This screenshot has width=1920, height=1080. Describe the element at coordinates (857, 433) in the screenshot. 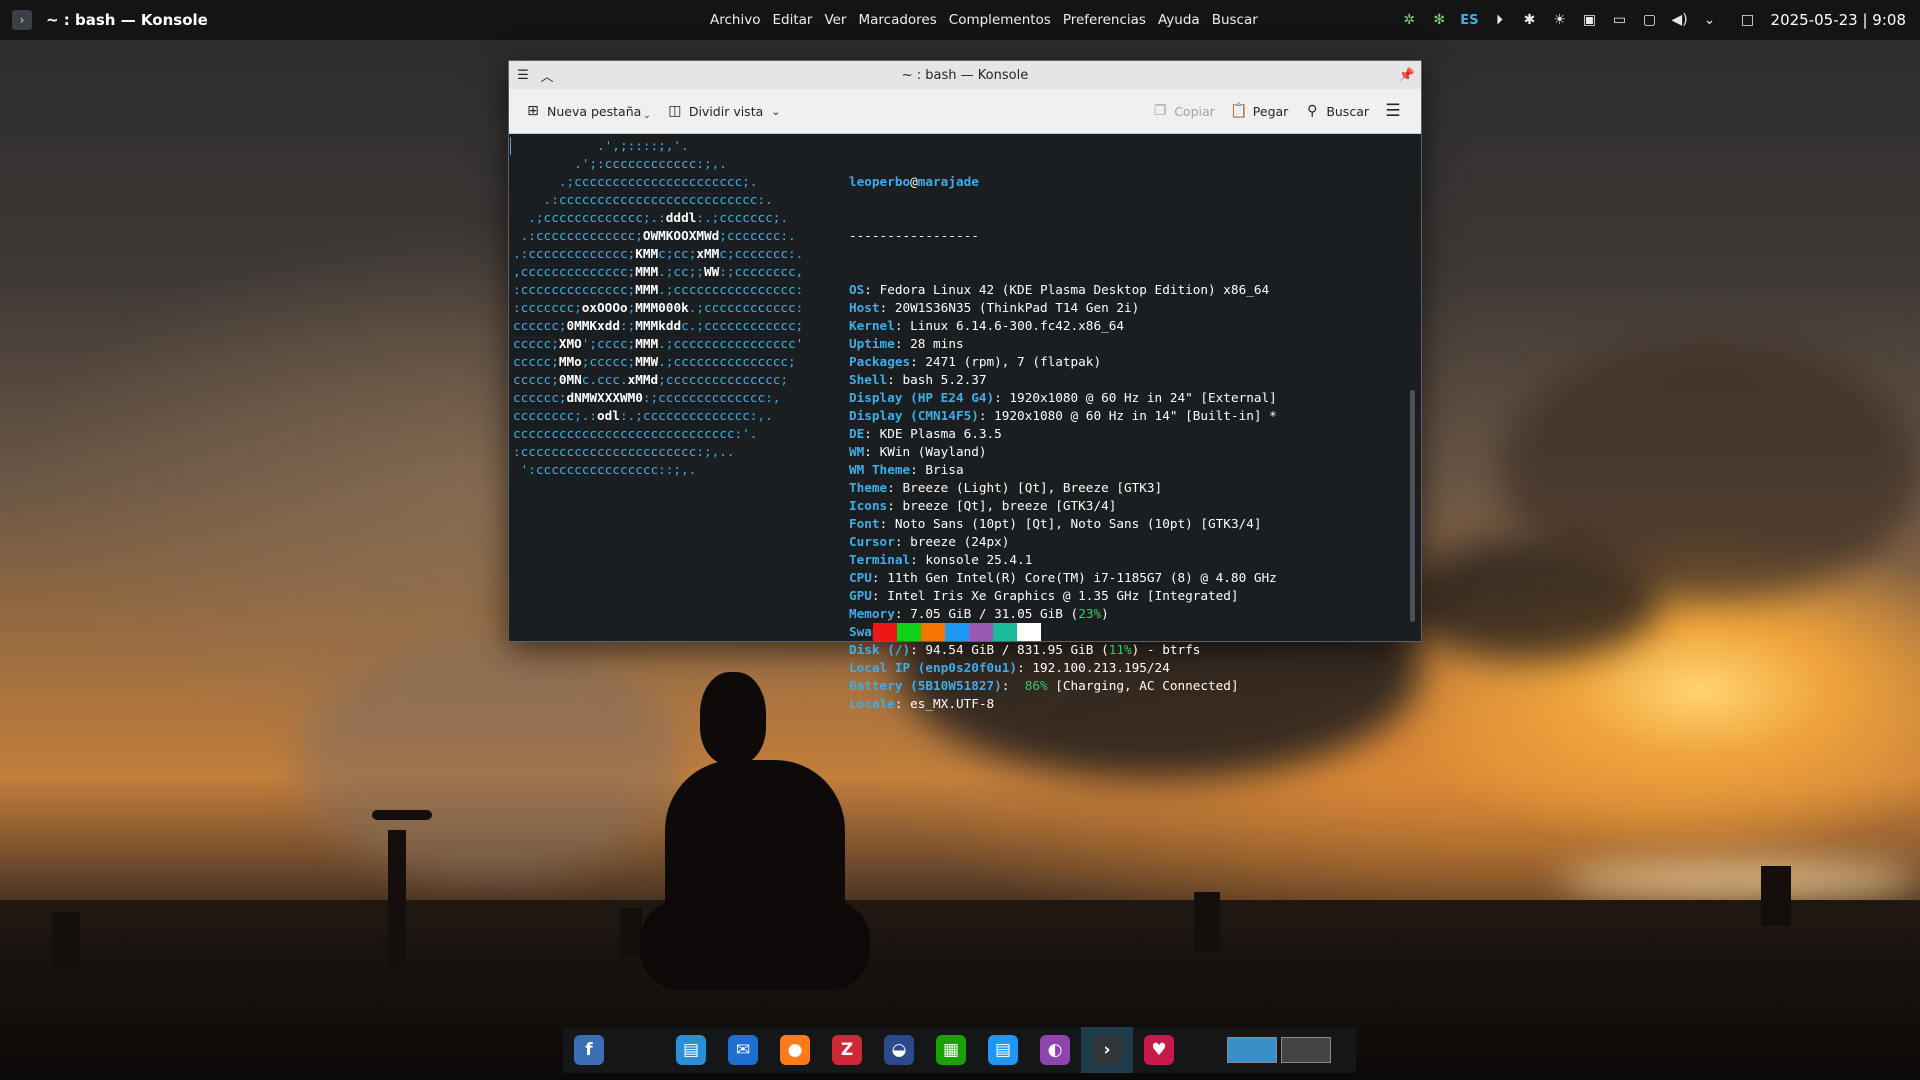

I see `info-key: DE` at that location.